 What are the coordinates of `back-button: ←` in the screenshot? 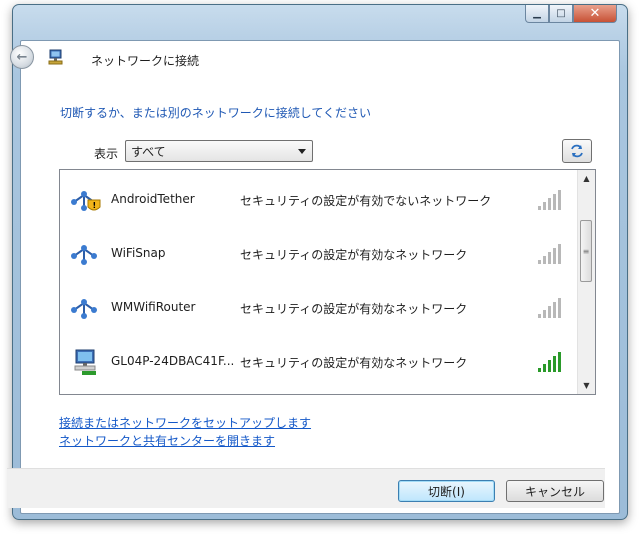 It's located at (22, 57).